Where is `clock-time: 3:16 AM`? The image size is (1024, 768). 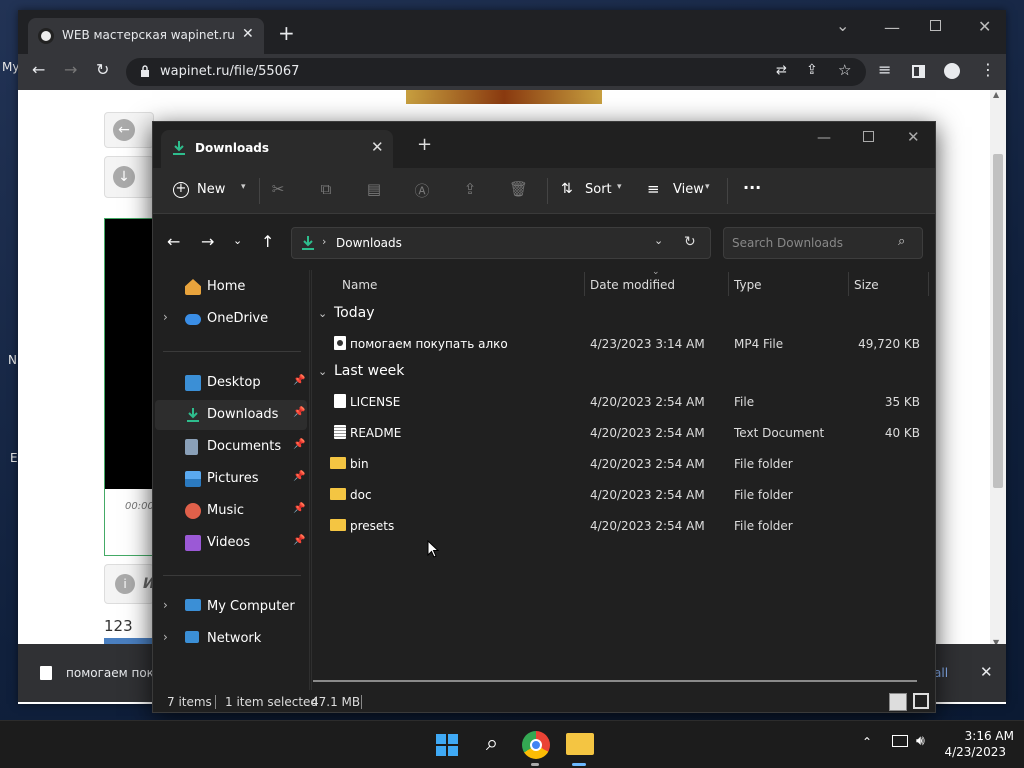
clock-time: 3:16 AM is located at coordinates (979, 736).